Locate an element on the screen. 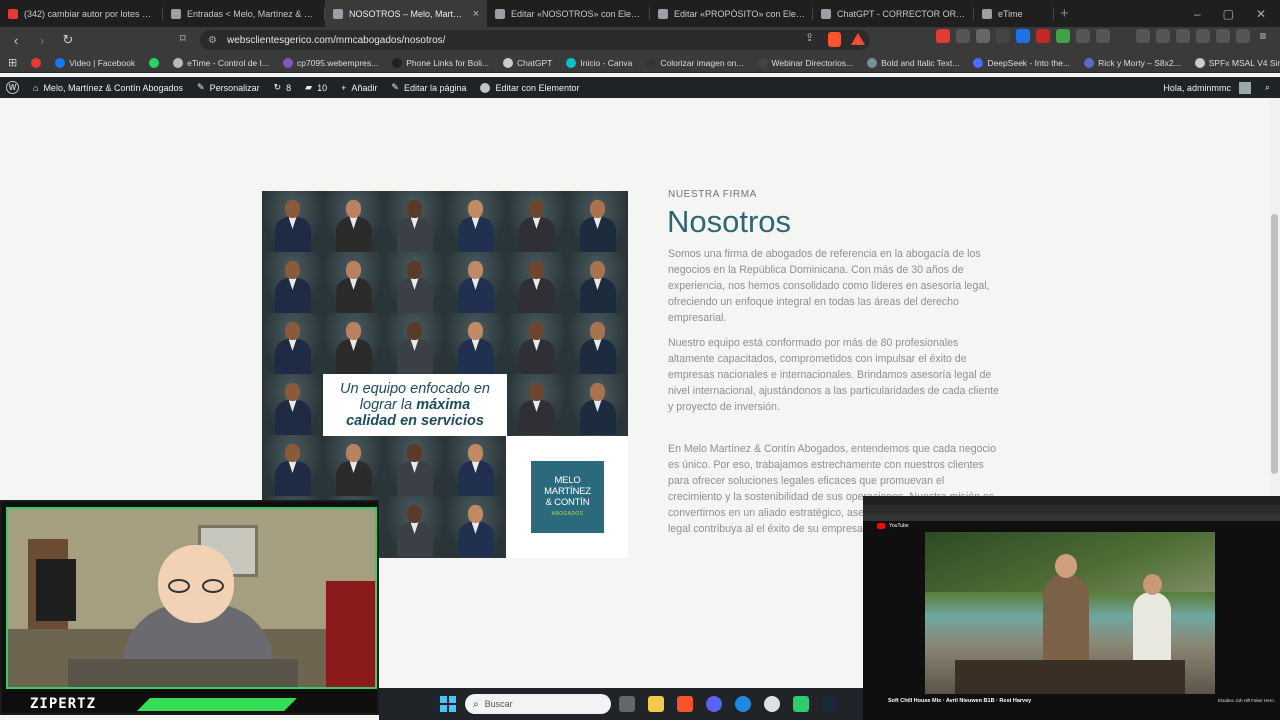 The width and height of the screenshot is (1280, 720). new-tab-button: + is located at coordinates (1064, 13).